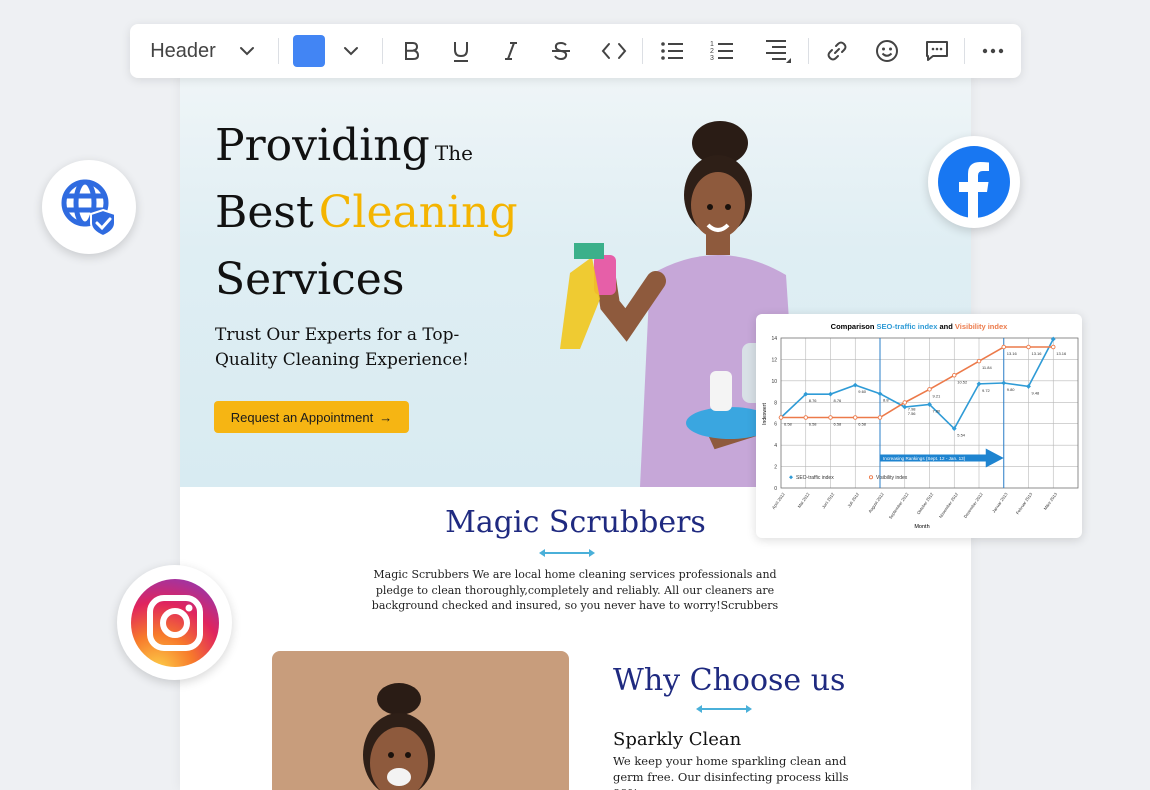 The width and height of the screenshot is (1150, 790). What do you see at coordinates (722, 51) in the screenshot?
I see `numbered-list-icon: 123` at bounding box center [722, 51].